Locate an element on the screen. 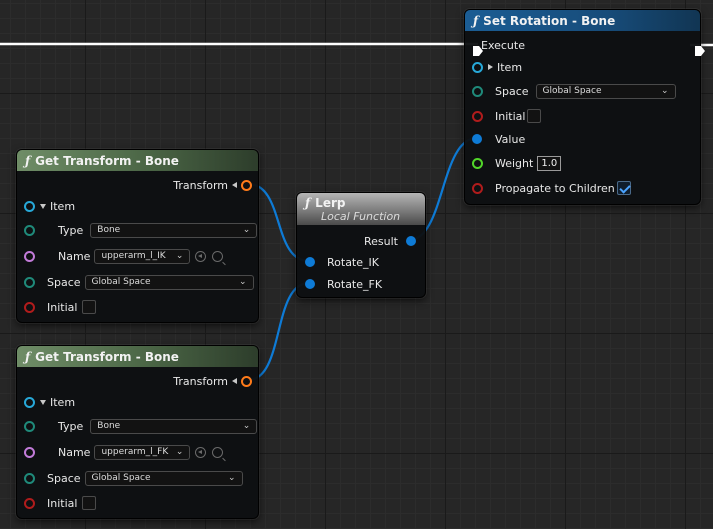 This screenshot has width=713, height=529. rotate-ik-pin-icon is located at coordinates (310, 262).